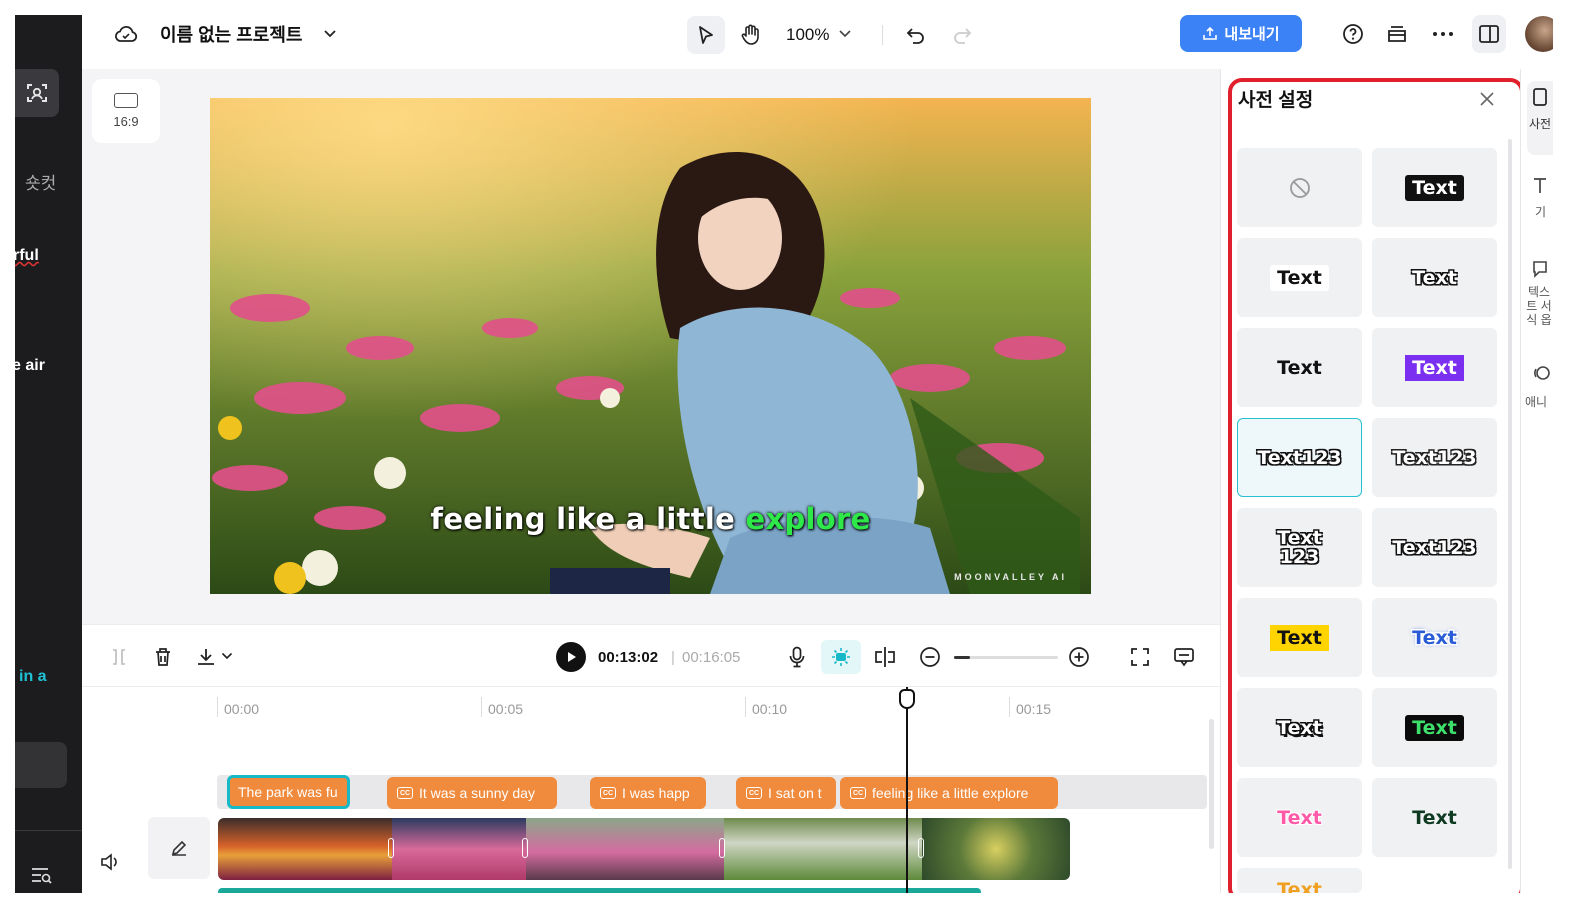 The height and width of the screenshot is (918, 1586). What do you see at coordinates (40, 181) in the screenshot?
I see `shortcut-label: 숏컷` at bounding box center [40, 181].